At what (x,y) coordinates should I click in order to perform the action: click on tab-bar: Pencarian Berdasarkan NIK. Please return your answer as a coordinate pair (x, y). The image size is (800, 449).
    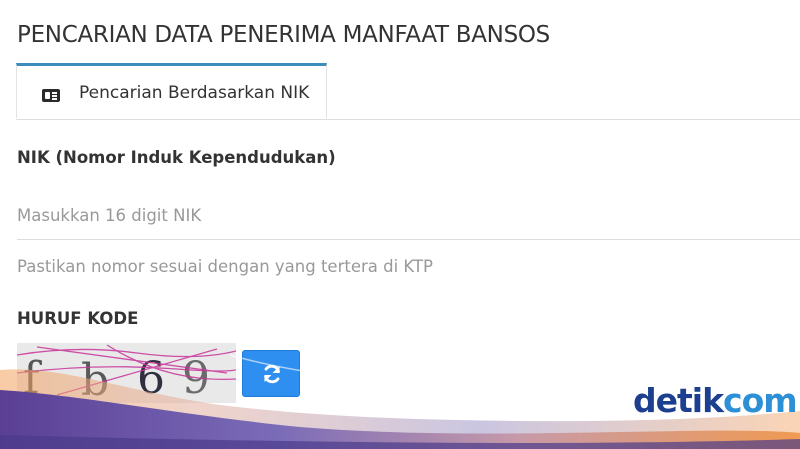
    Looking at the image, I should click on (408, 91).